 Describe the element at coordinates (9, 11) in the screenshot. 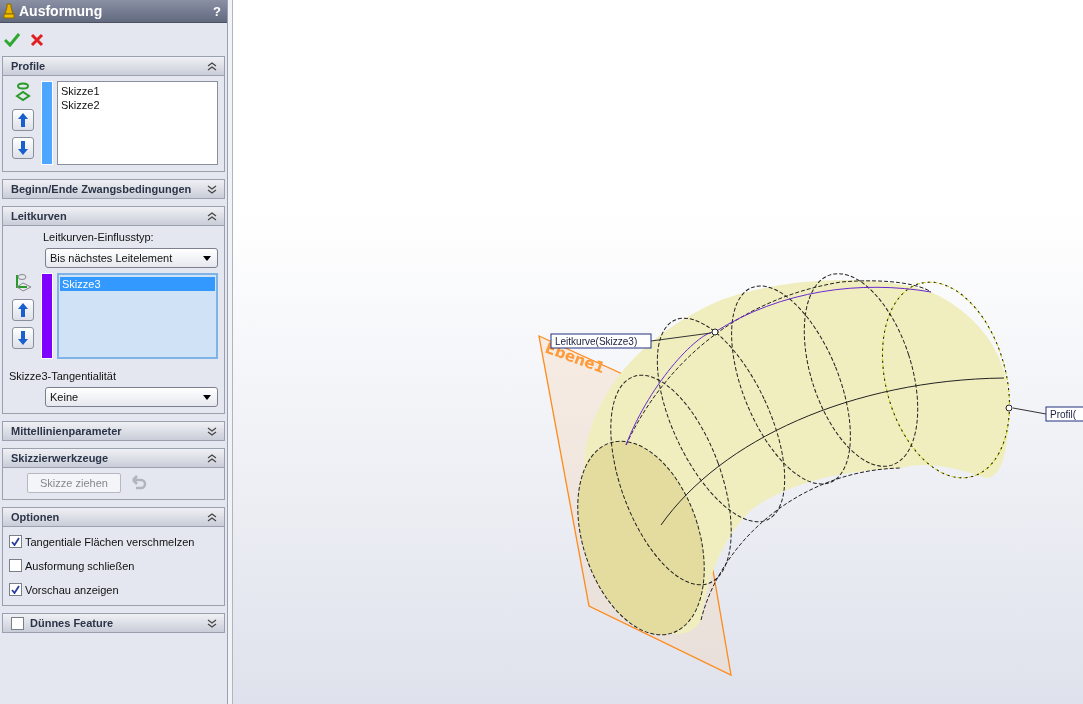

I see `bell-icon` at that location.